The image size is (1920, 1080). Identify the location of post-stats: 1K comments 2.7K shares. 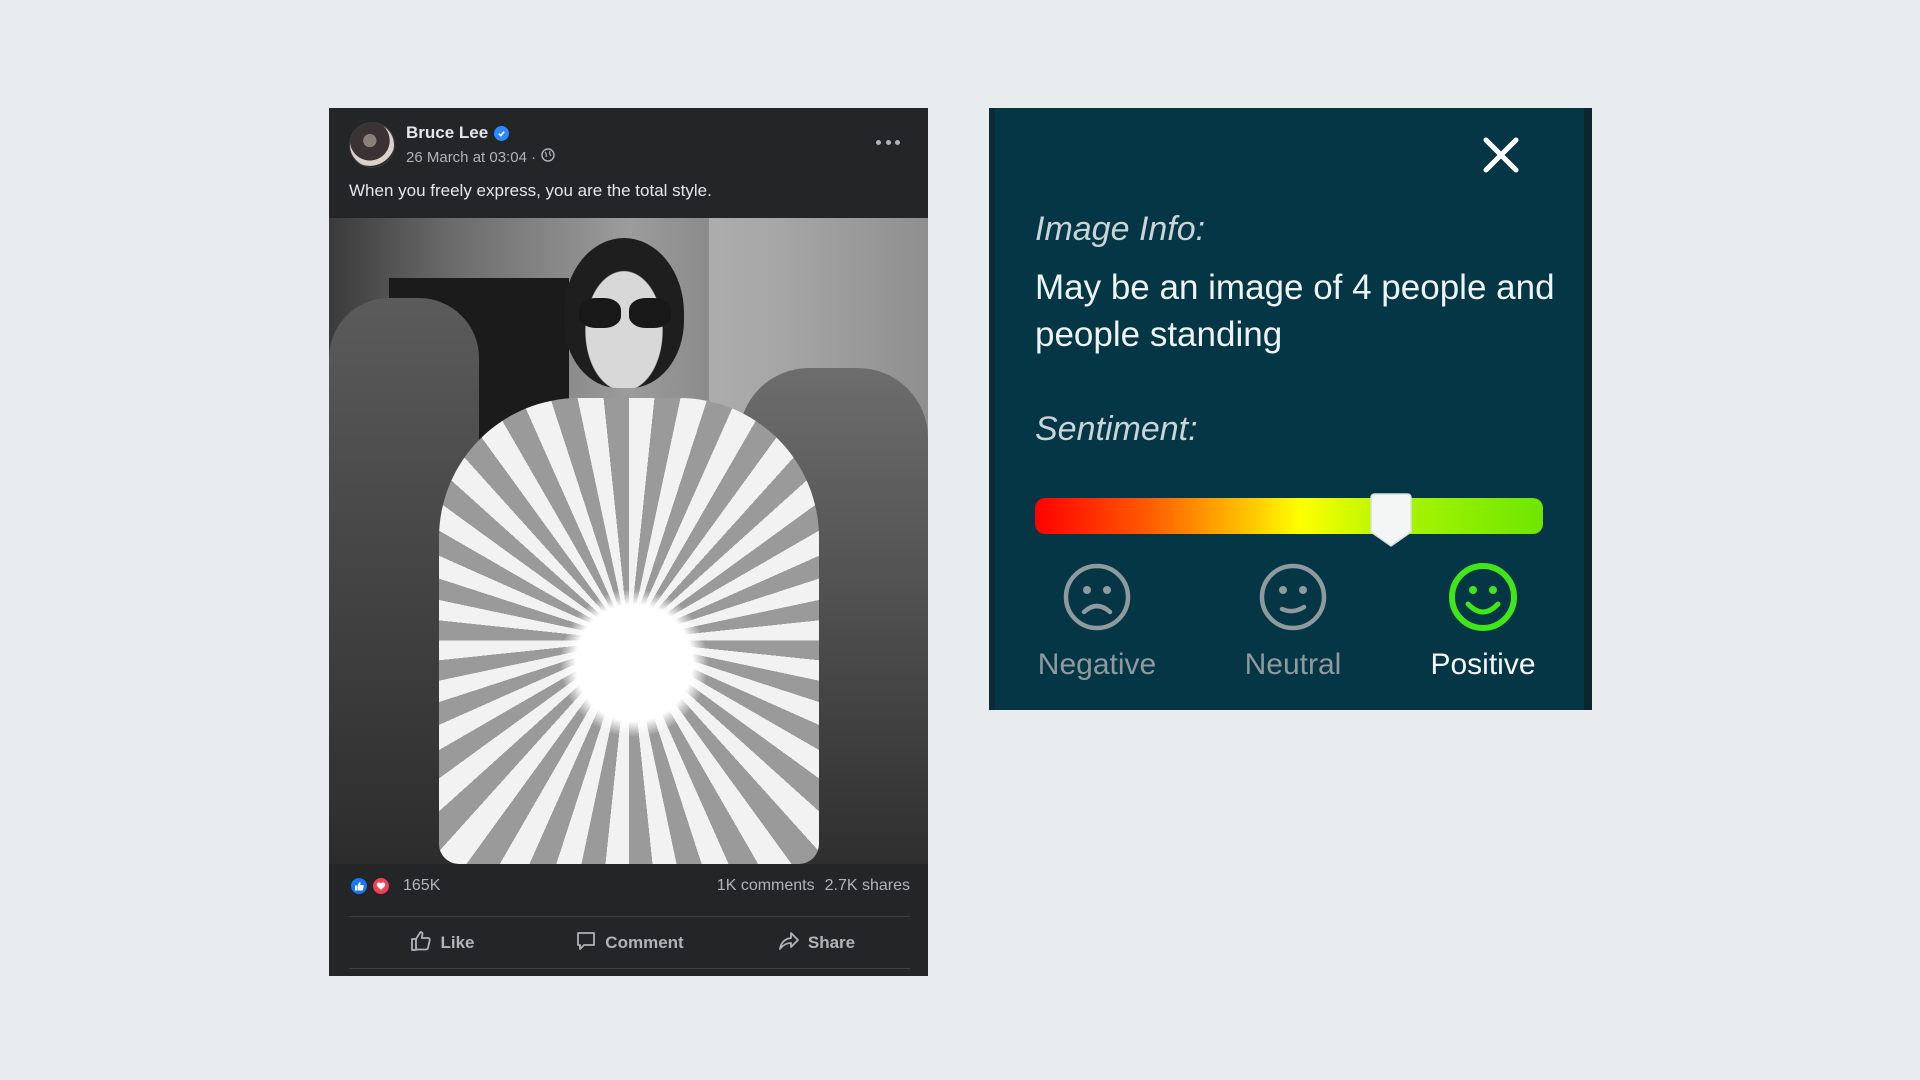
(813, 886).